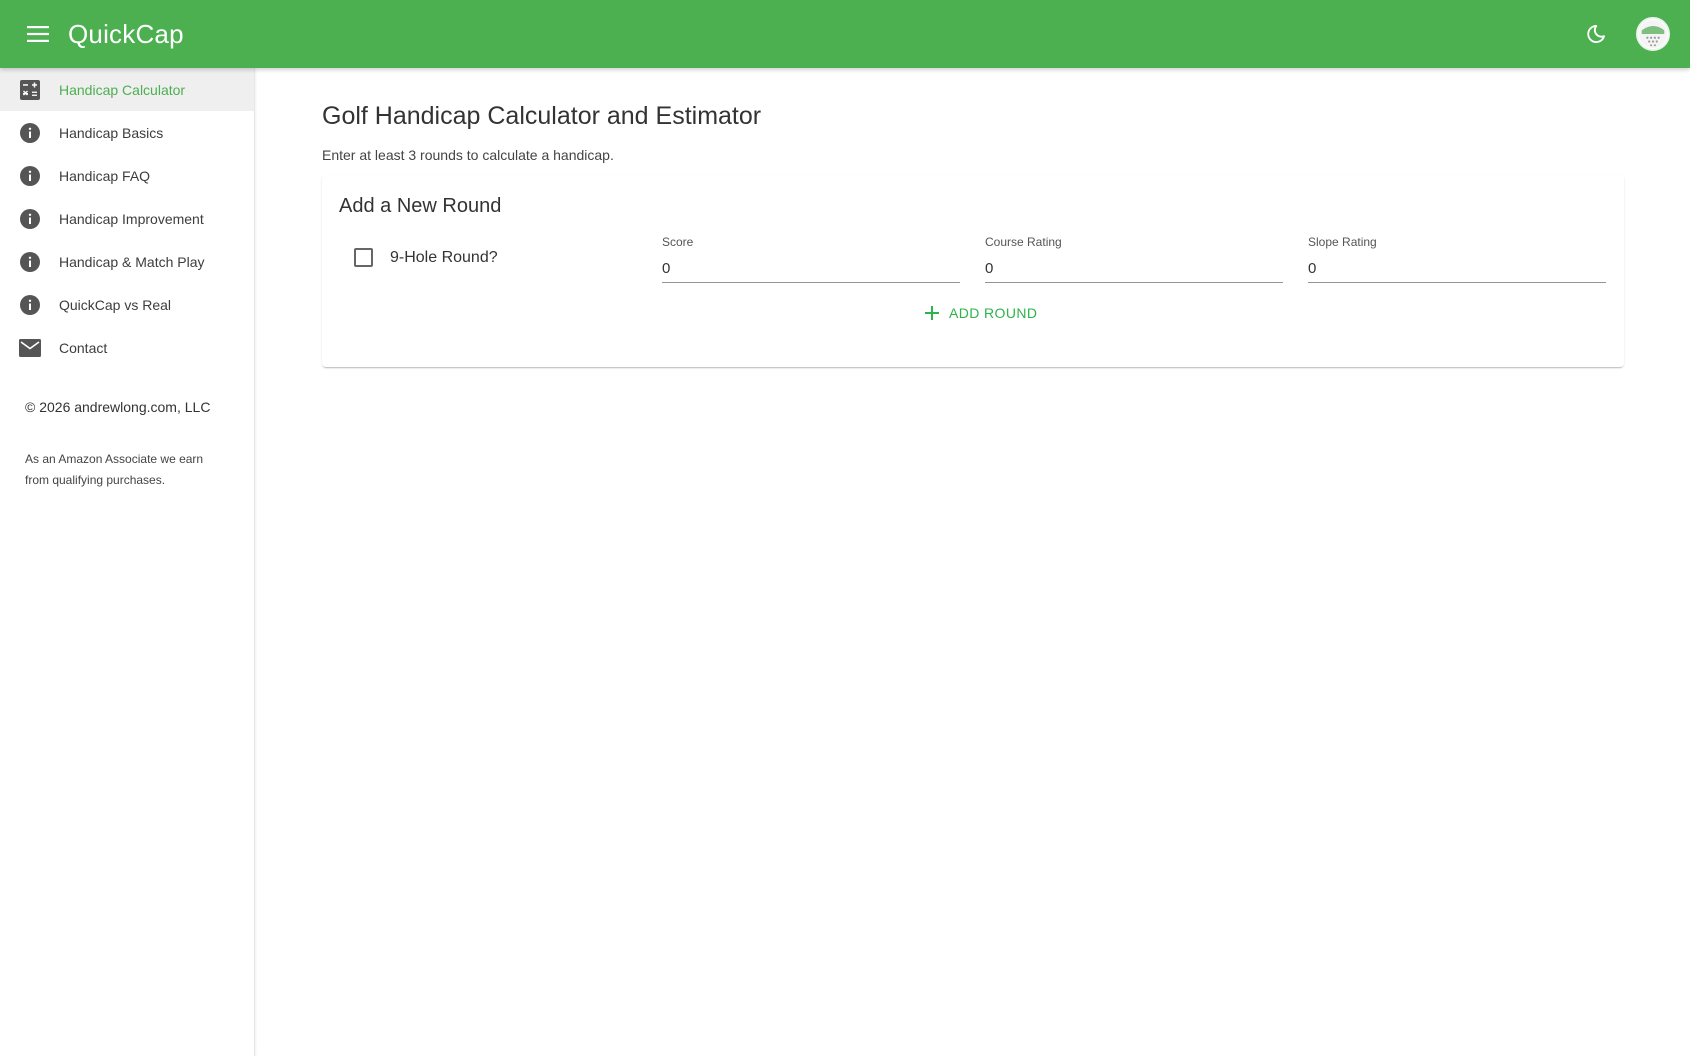 This screenshot has height=1056, width=1690. What do you see at coordinates (1134, 269) in the screenshot?
I see `course-rating-input` at bounding box center [1134, 269].